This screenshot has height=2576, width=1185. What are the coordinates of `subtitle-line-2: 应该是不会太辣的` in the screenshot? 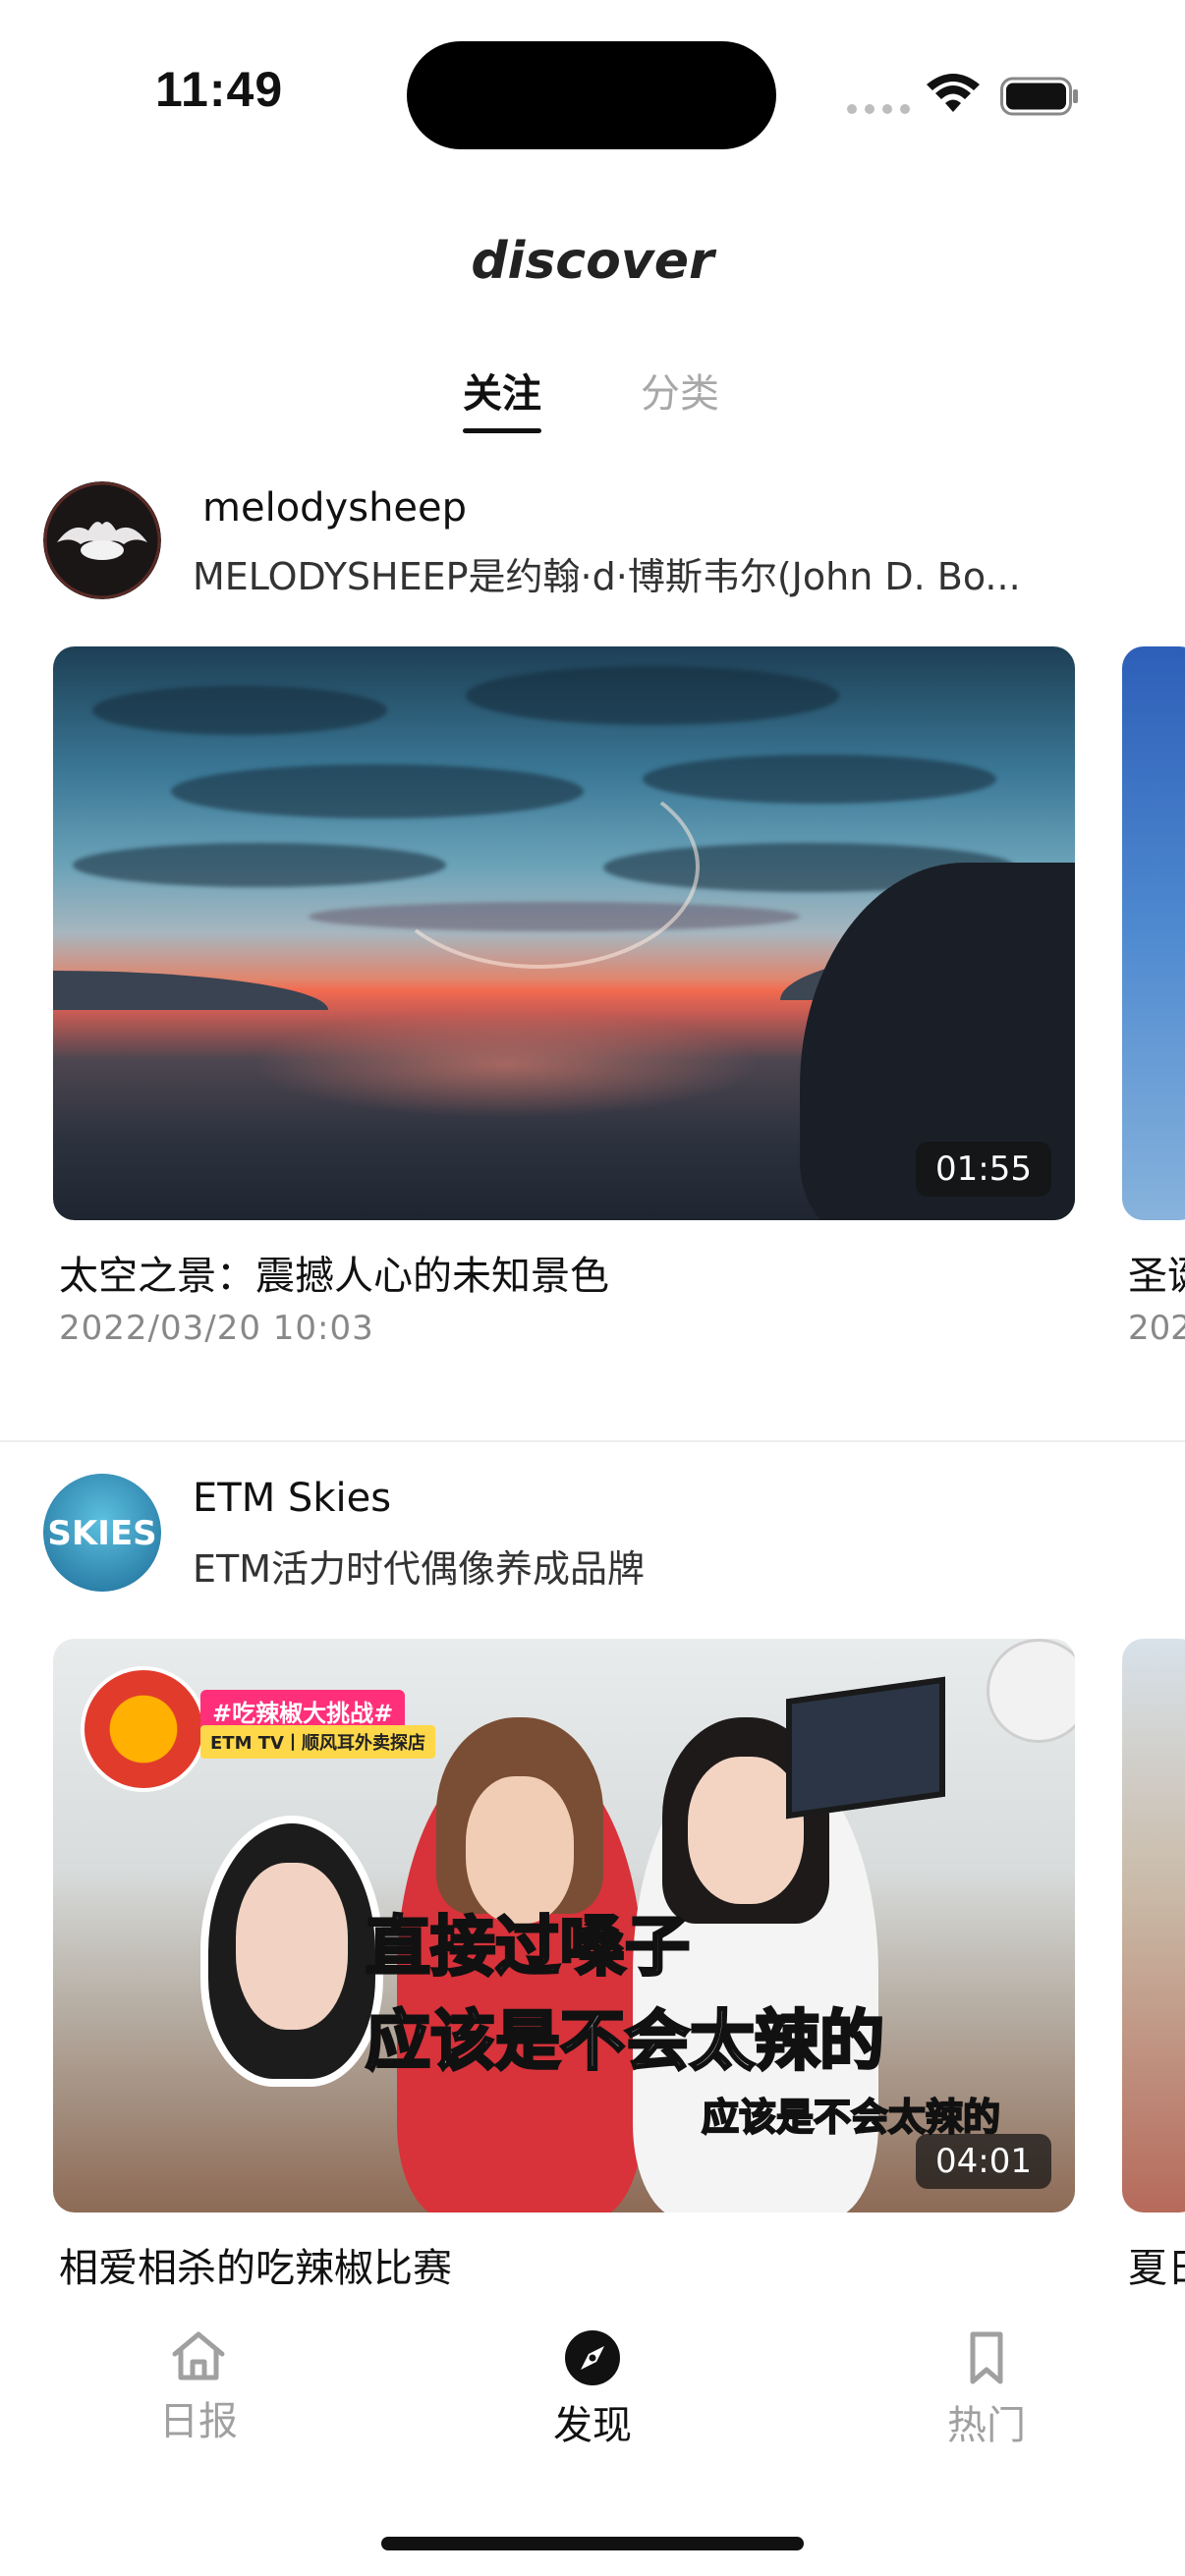 It's located at (625, 2041).